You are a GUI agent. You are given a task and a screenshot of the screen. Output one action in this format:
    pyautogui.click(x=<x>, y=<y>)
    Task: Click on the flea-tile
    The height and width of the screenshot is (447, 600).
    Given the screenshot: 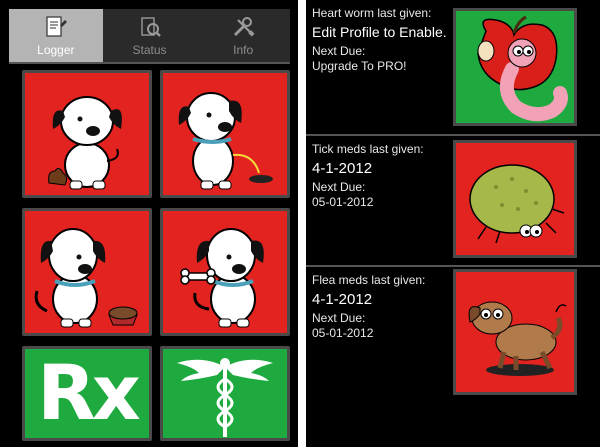 What is the action you would take?
    pyautogui.click(x=515, y=332)
    